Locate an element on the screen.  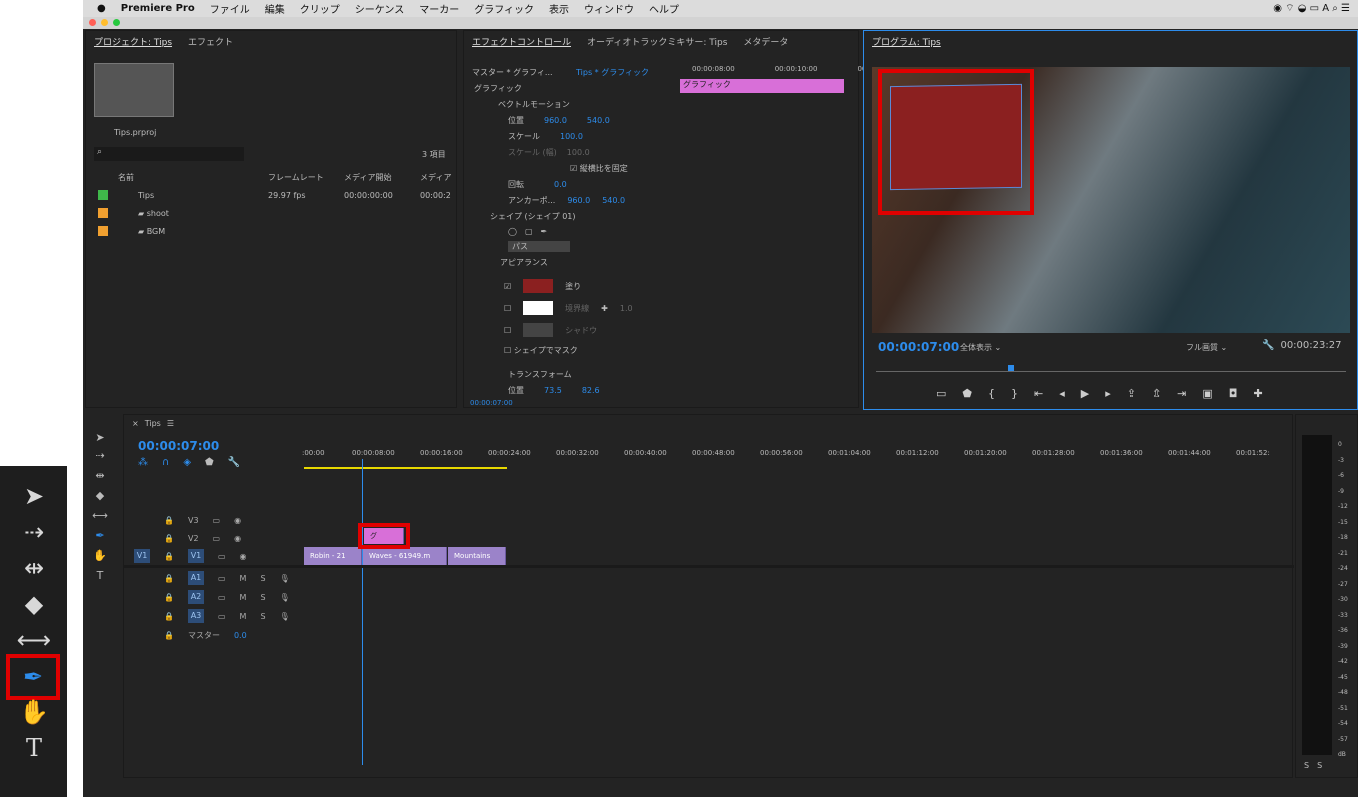
snap-icon: ∩ is located at coordinates (165, 462).